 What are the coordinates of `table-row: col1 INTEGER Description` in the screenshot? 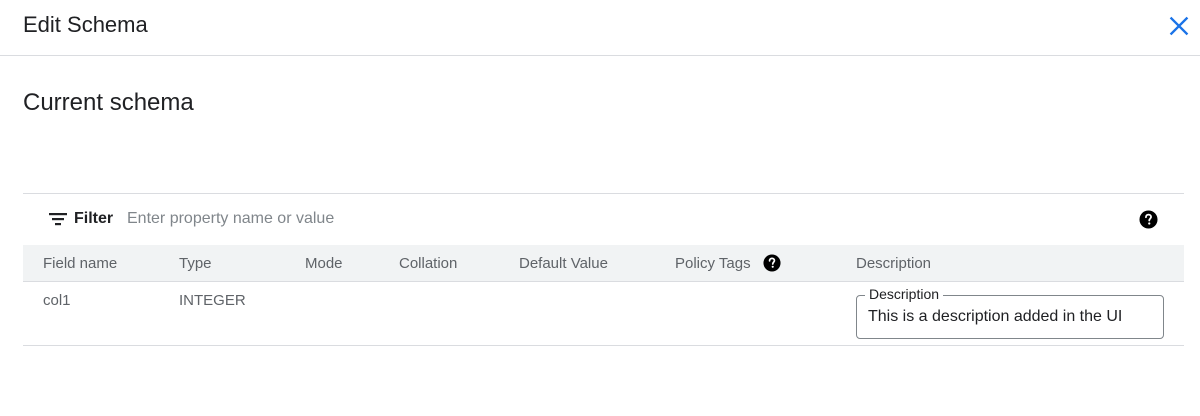 It's located at (603, 314).